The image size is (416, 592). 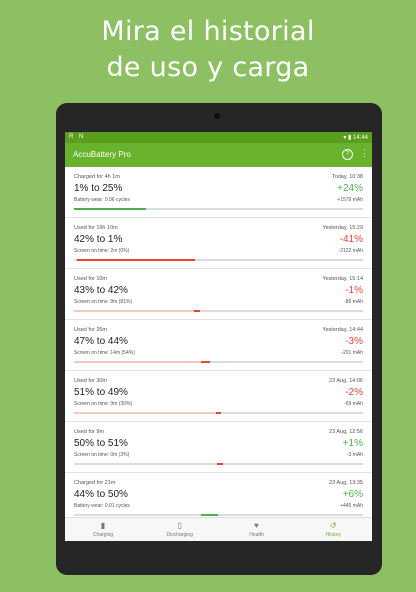 What do you see at coordinates (102, 154) in the screenshot?
I see `app-title: AccuBattery Pro` at bounding box center [102, 154].